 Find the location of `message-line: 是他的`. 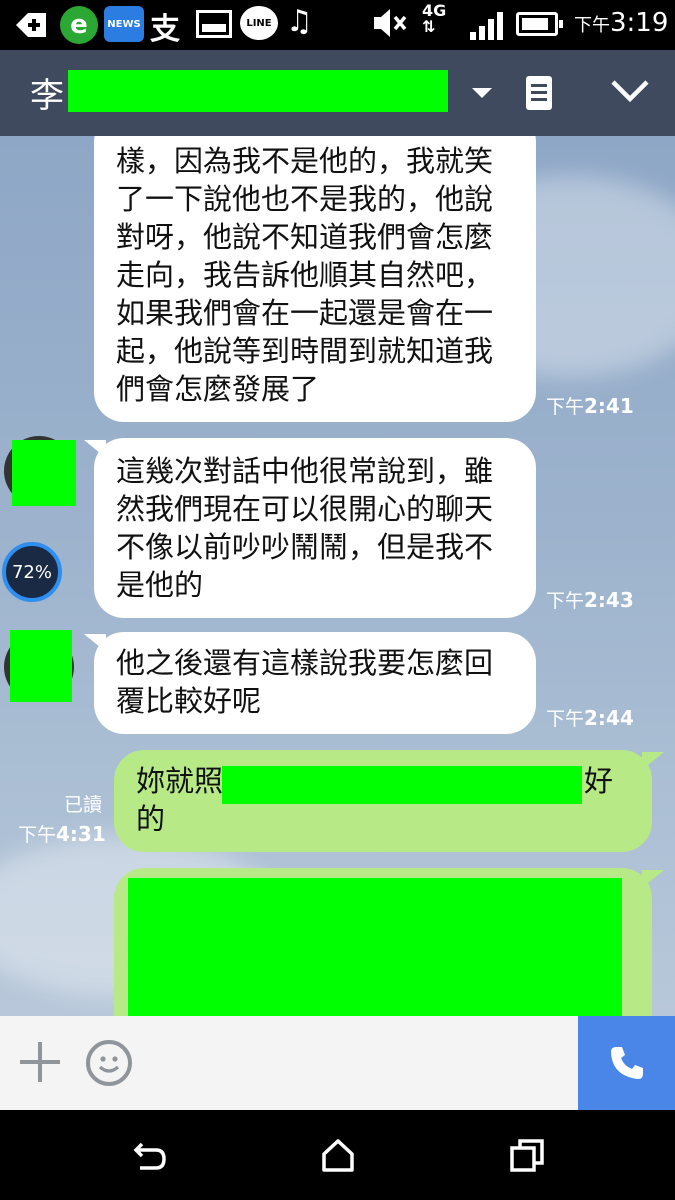

message-line: 是他的 is located at coordinates (160, 585).